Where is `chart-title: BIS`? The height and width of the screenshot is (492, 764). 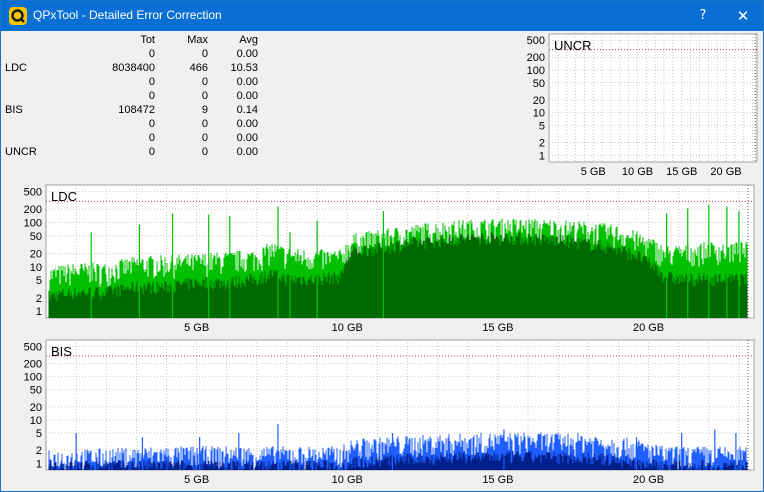
chart-title: BIS is located at coordinates (61, 351).